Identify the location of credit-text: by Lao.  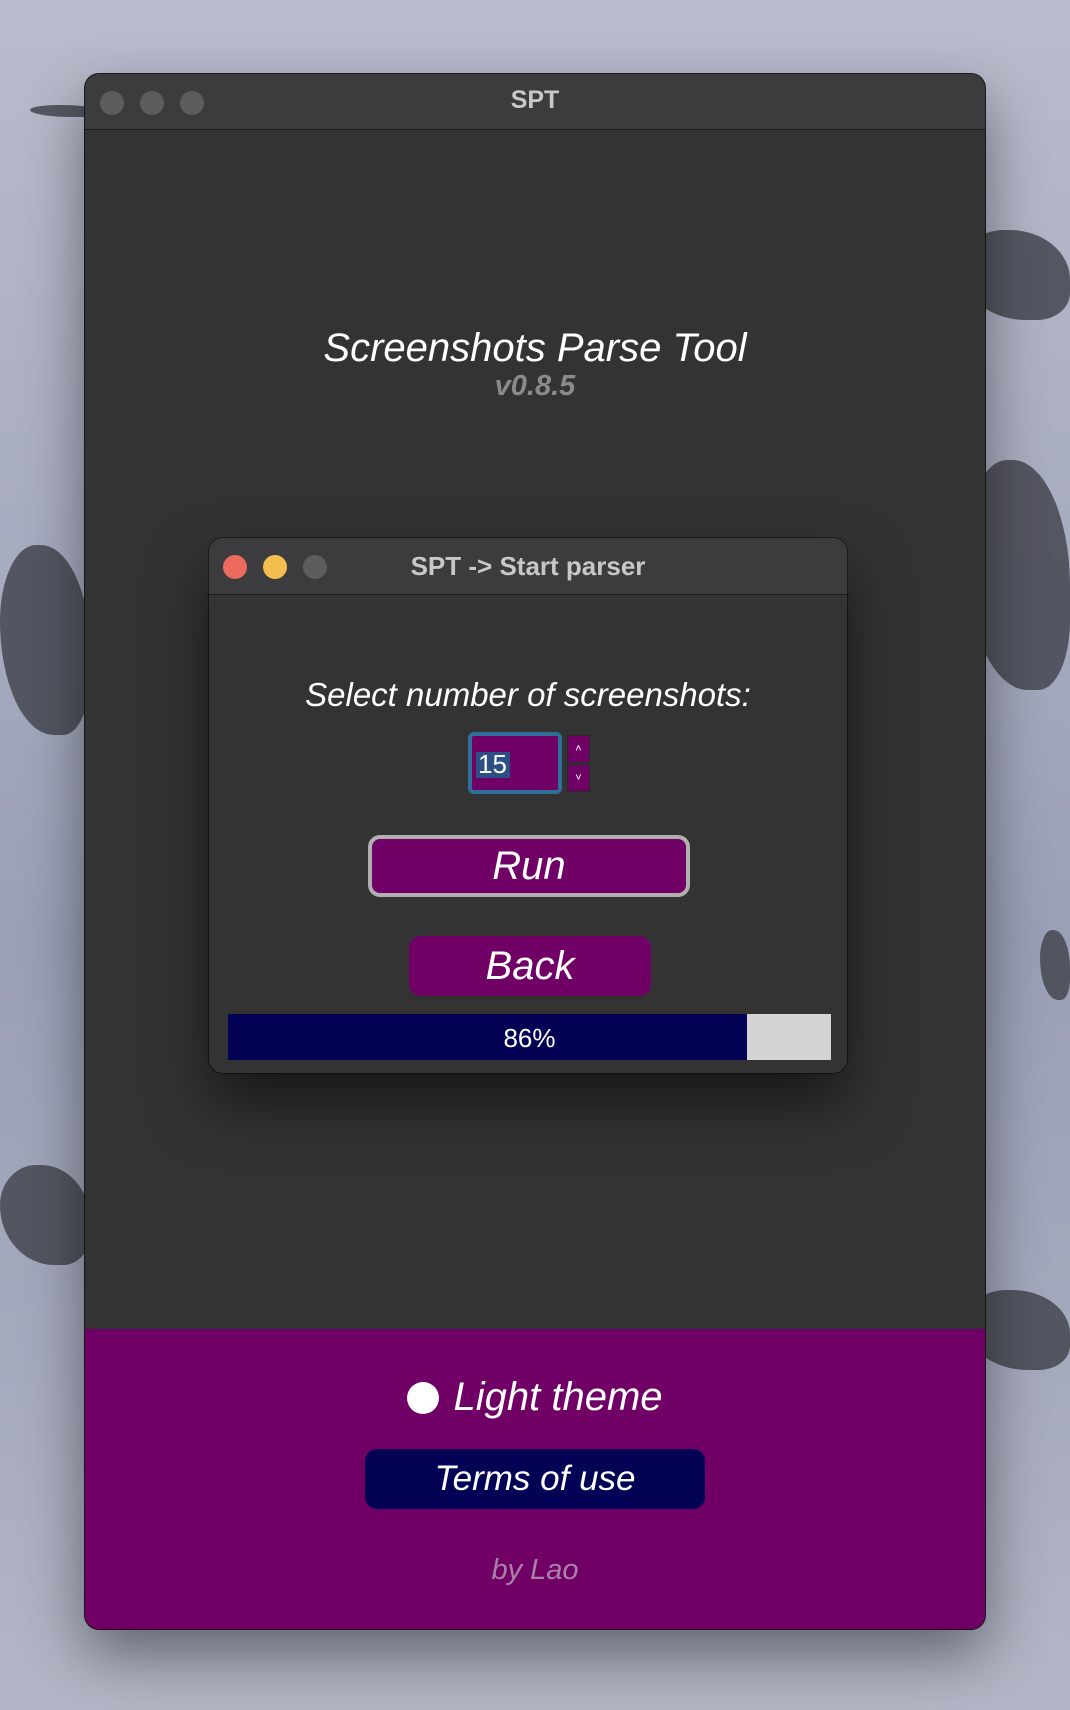
(535, 1570).